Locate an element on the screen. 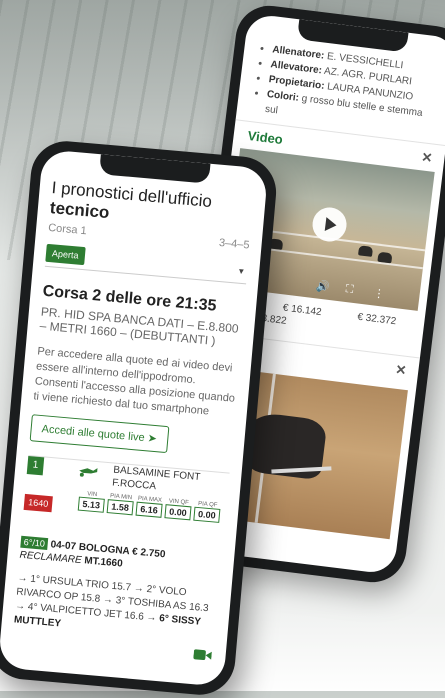 The image size is (445, 698). stat-pia-min: PIA MIN 1.58 is located at coordinates (120, 504).